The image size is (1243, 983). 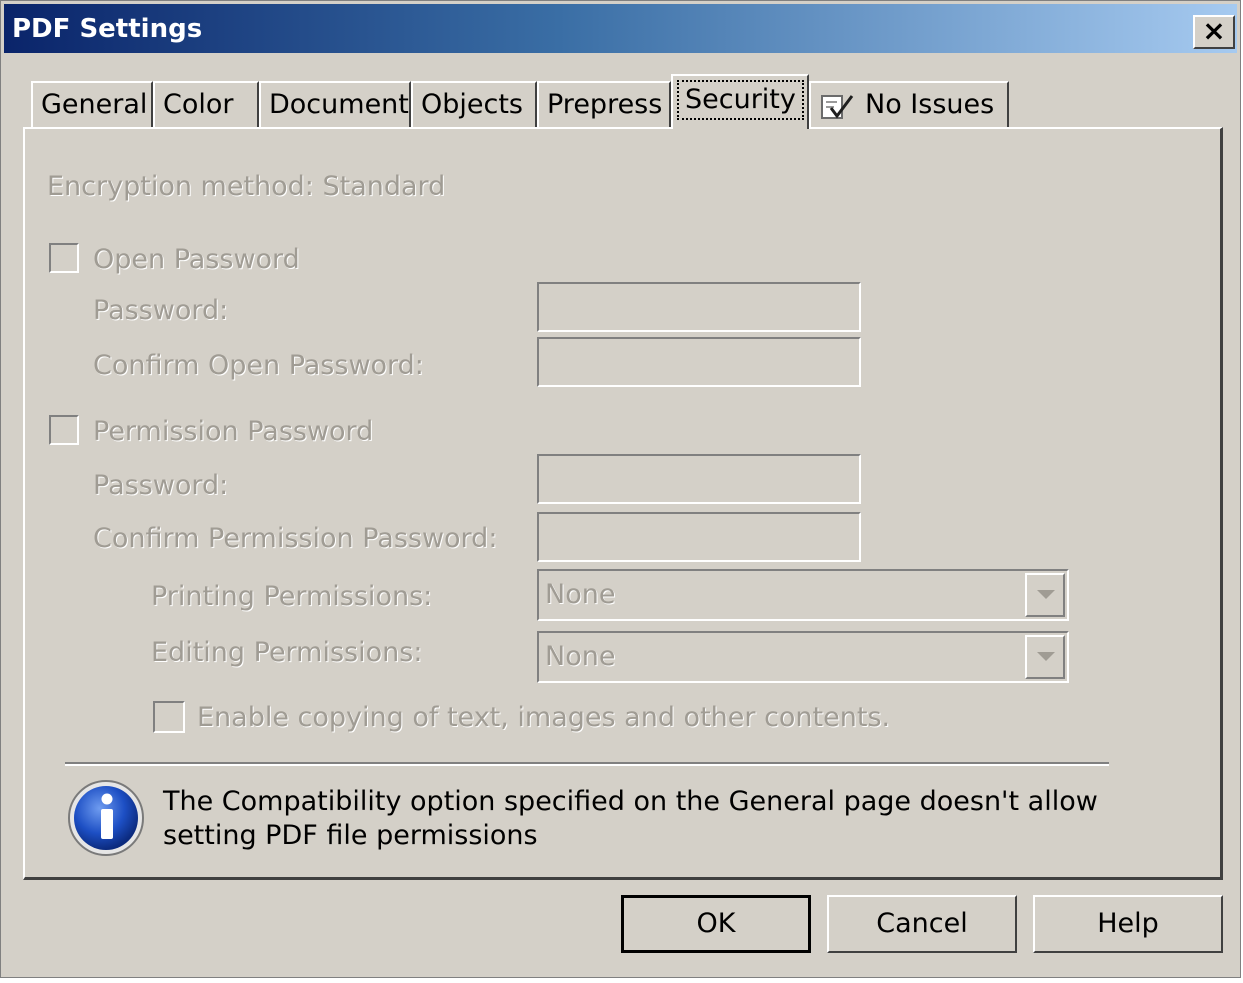 What do you see at coordinates (64, 430) in the screenshot?
I see `permission-password-checkbox` at bounding box center [64, 430].